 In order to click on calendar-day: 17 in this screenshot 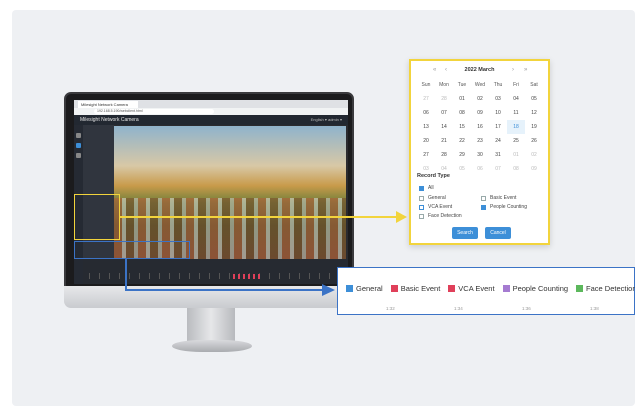, I will do `click(498, 127)`.